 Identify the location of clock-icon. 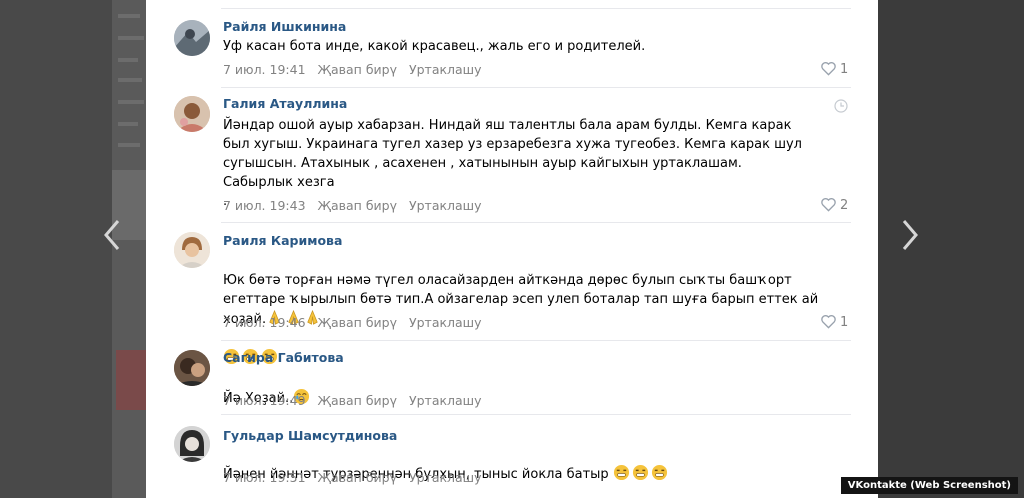
(841, 106).